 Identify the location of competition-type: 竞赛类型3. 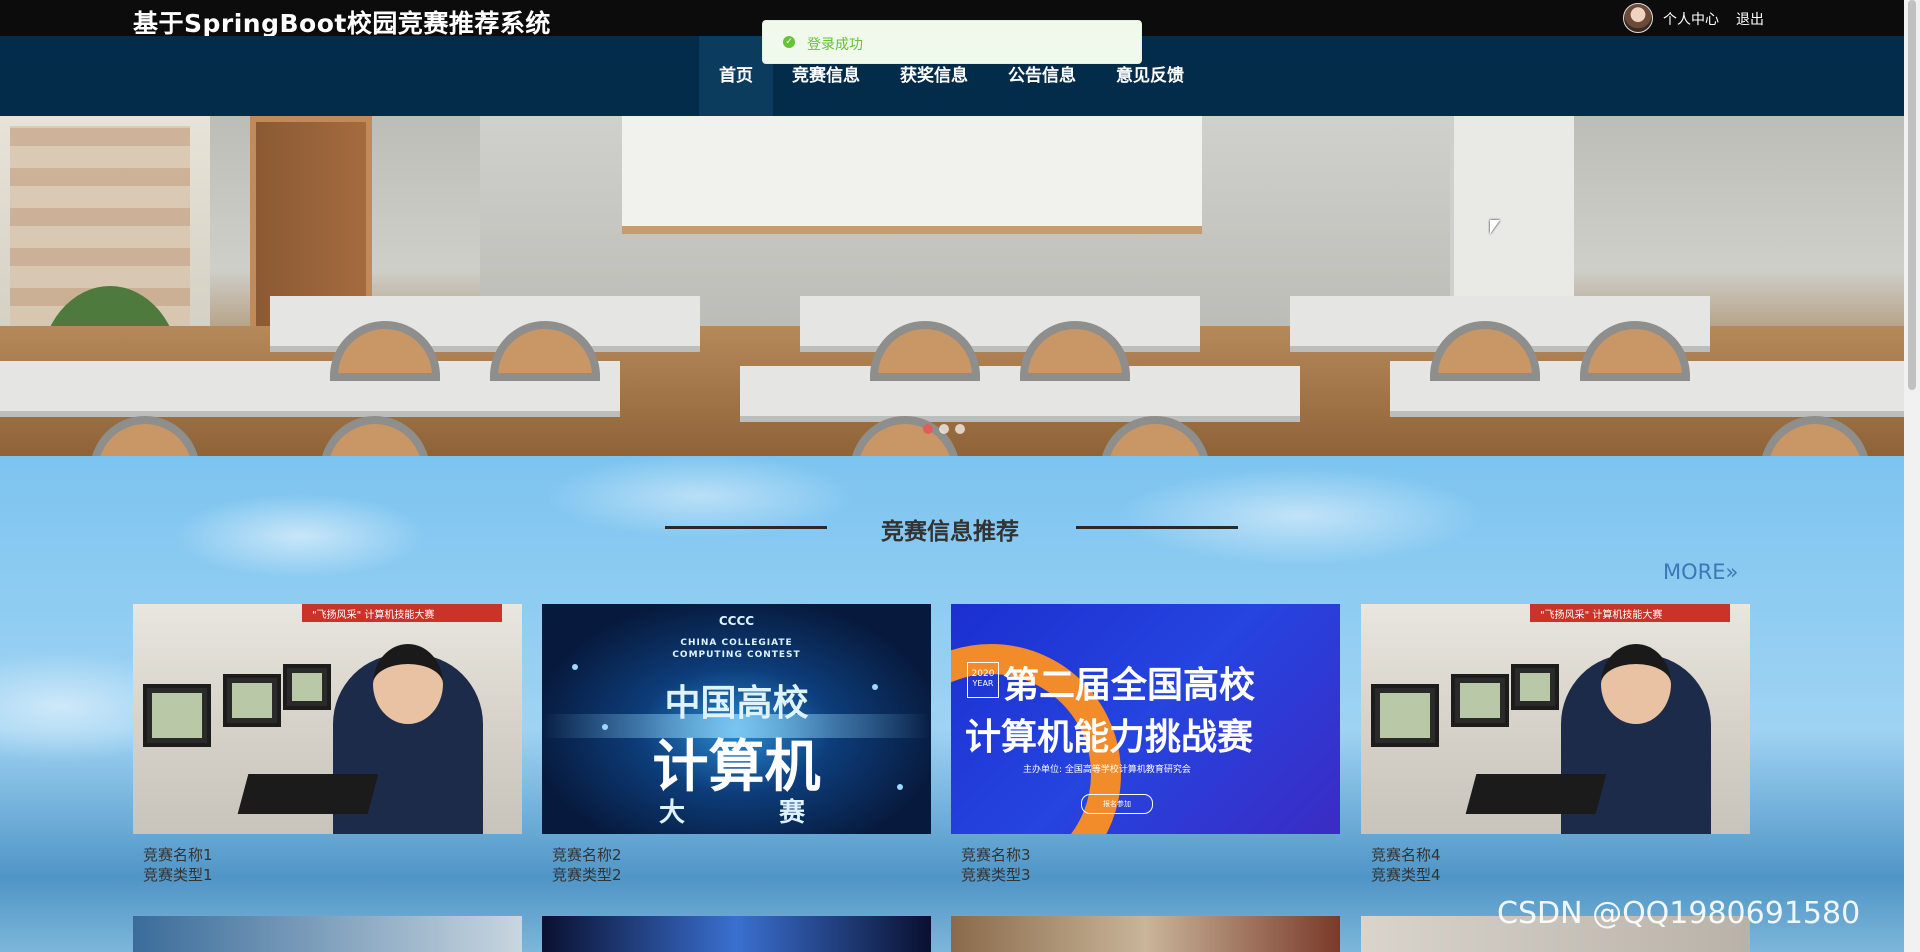
(996, 875).